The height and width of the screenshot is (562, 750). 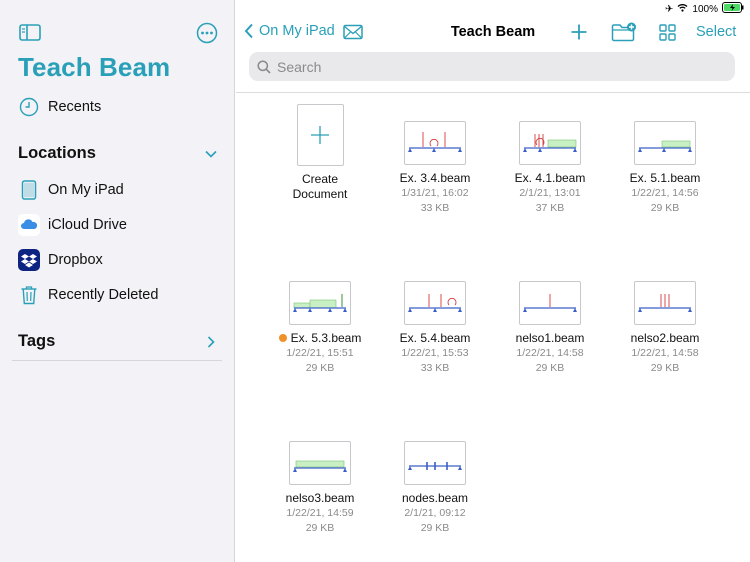 What do you see at coordinates (320, 179) in the screenshot?
I see `create-label-line1: Create` at bounding box center [320, 179].